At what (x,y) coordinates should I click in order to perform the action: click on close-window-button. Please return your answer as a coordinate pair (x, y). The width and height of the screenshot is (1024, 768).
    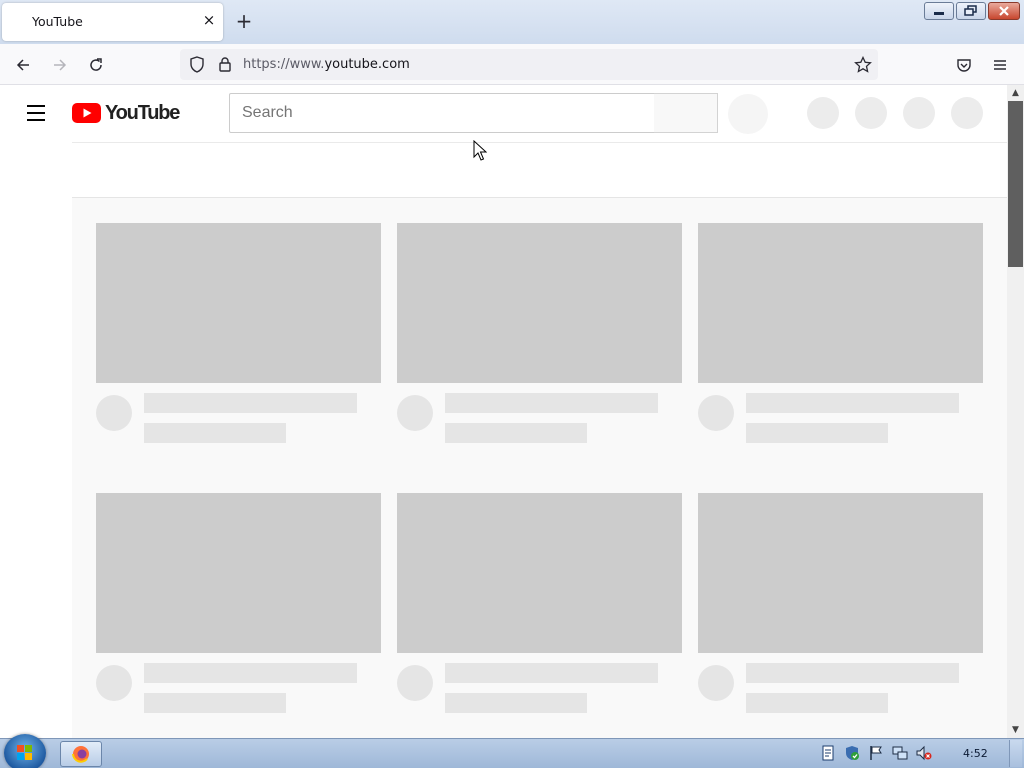
    Looking at the image, I should click on (1004, 11).